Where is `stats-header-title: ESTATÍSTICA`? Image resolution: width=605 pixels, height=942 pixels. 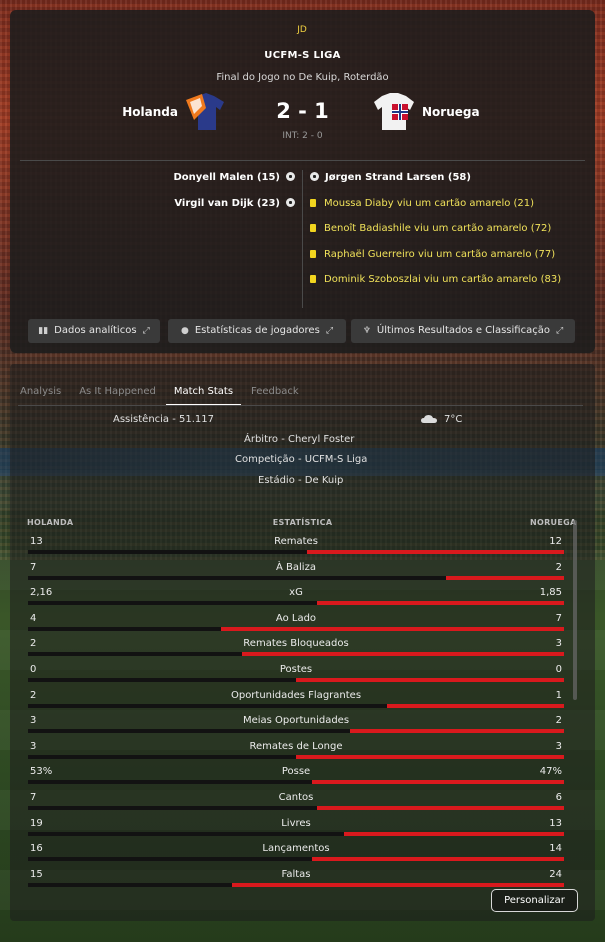
stats-header-title: ESTATÍSTICA is located at coordinates (302, 522).